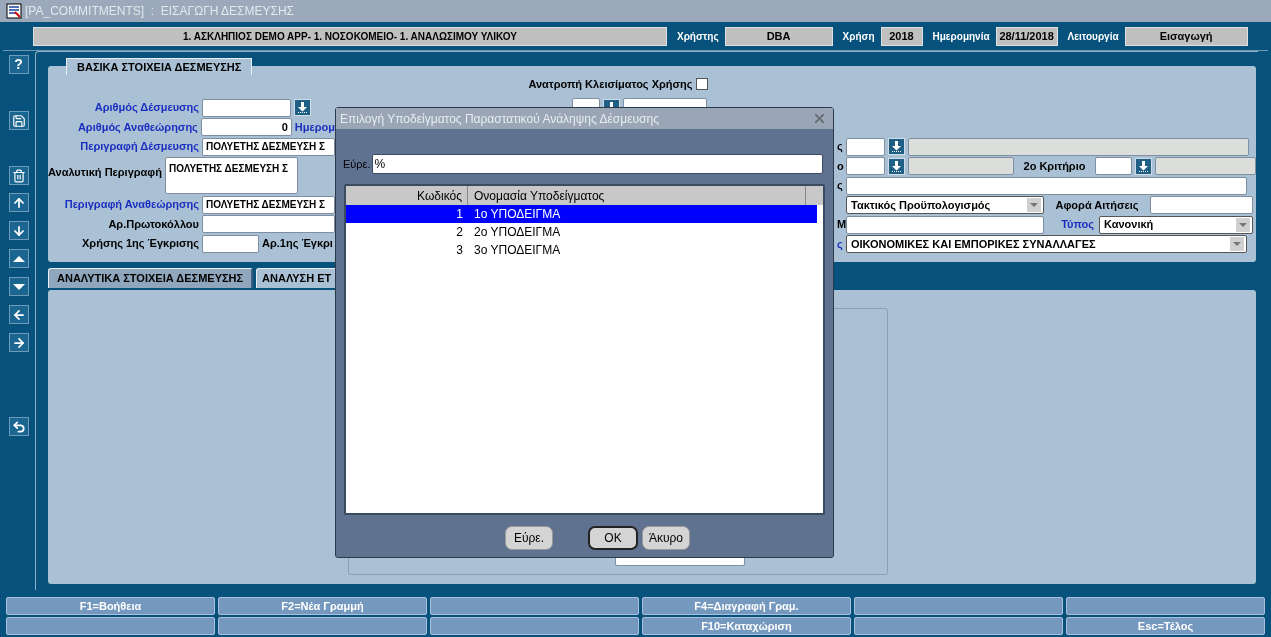 This screenshot has width=1271, height=637. I want to click on dialog-title: Επιλογή Υποδείγματος Παραστατικού Ανάληψης Δέσμευσης, so click(499, 119).